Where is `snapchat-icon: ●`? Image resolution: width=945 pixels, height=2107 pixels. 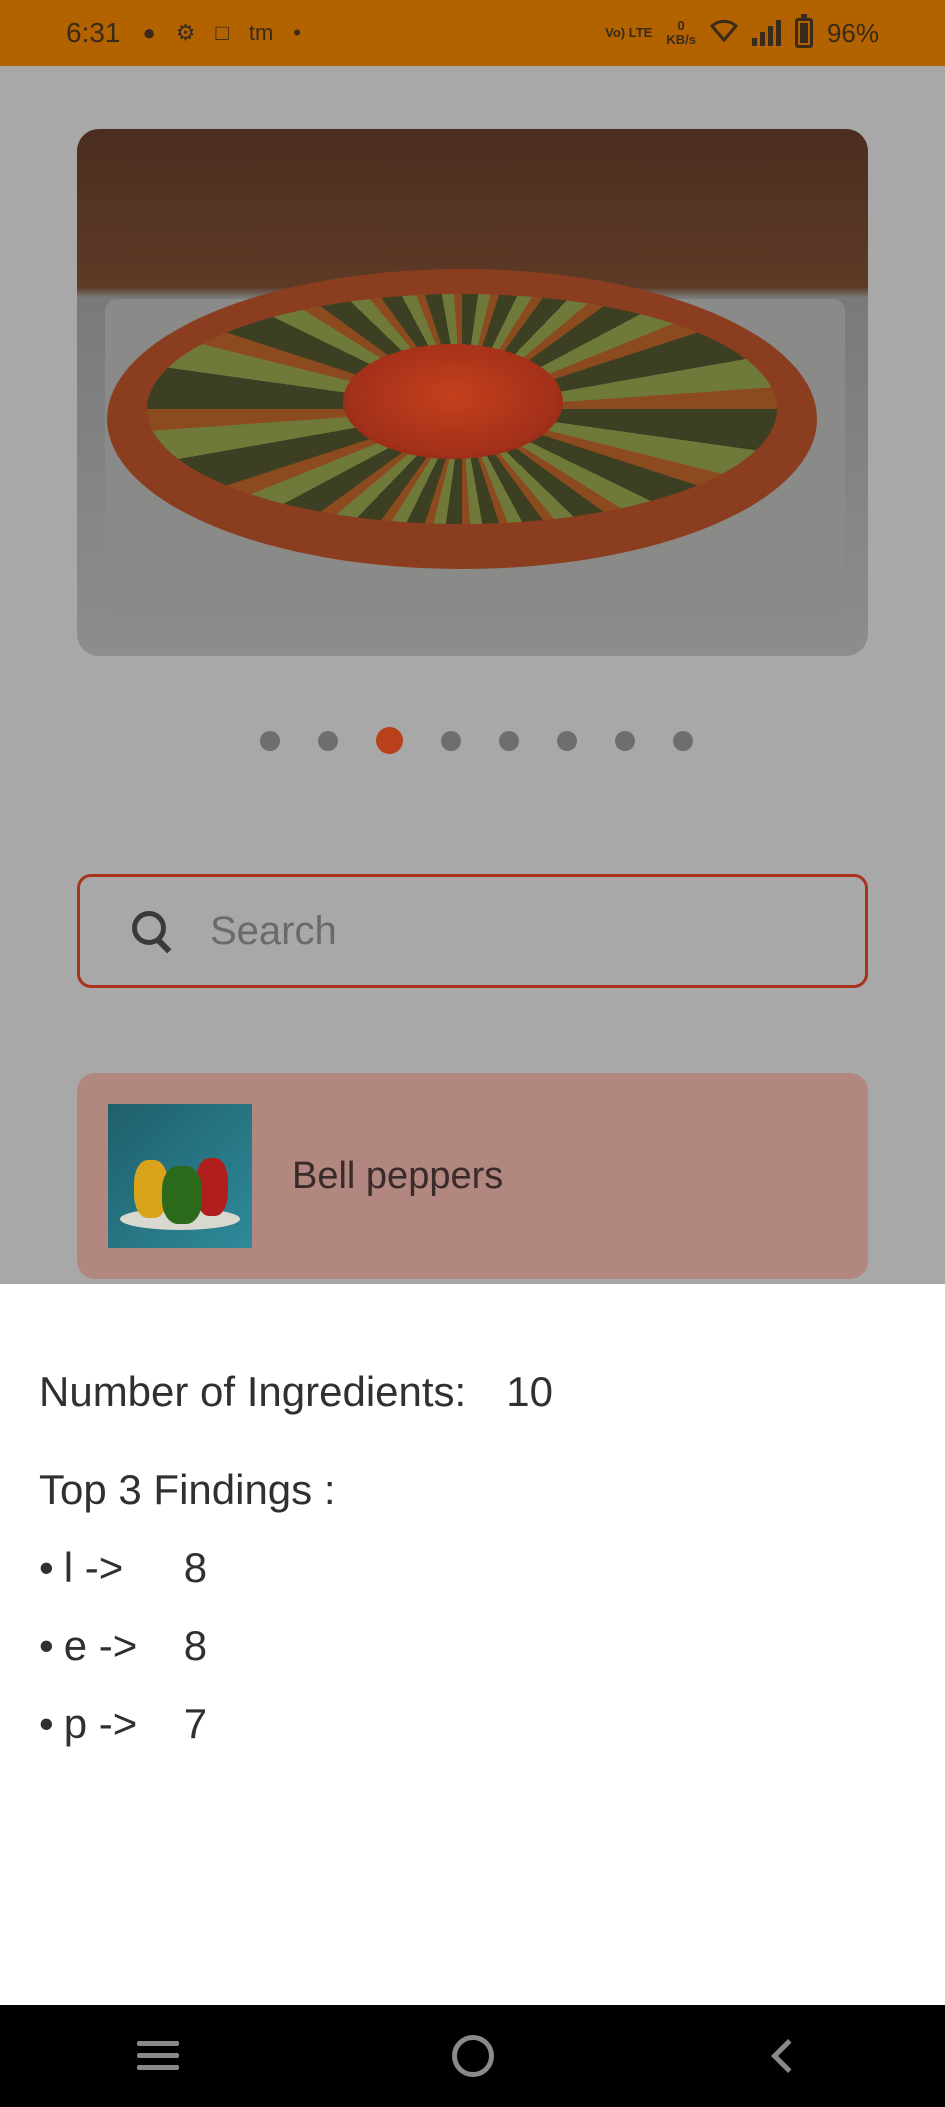 snapchat-icon: ● is located at coordinates (149, 32).